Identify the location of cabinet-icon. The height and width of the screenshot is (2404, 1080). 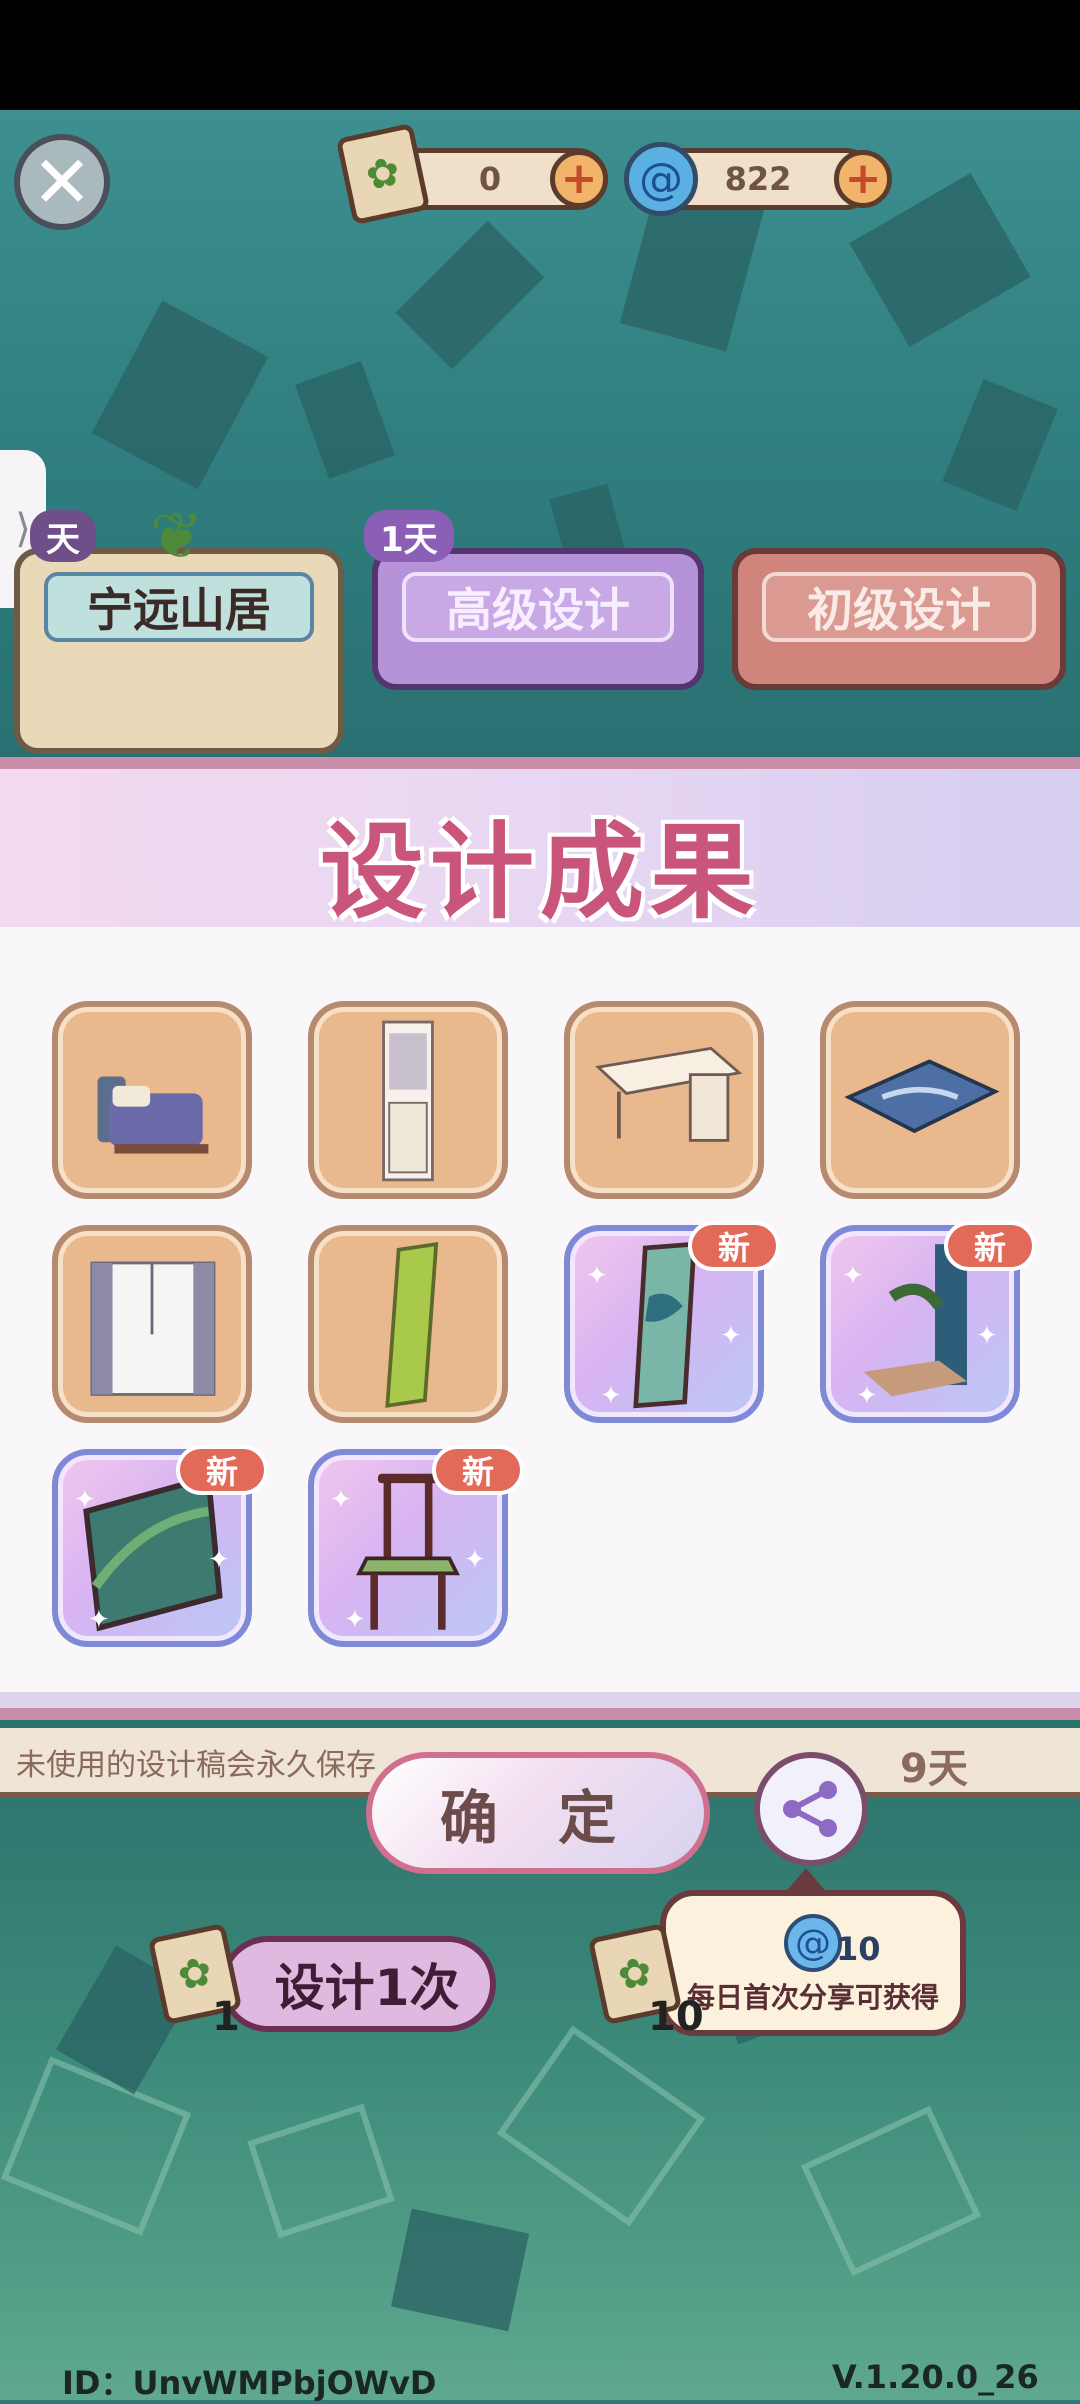
(408, 1101).